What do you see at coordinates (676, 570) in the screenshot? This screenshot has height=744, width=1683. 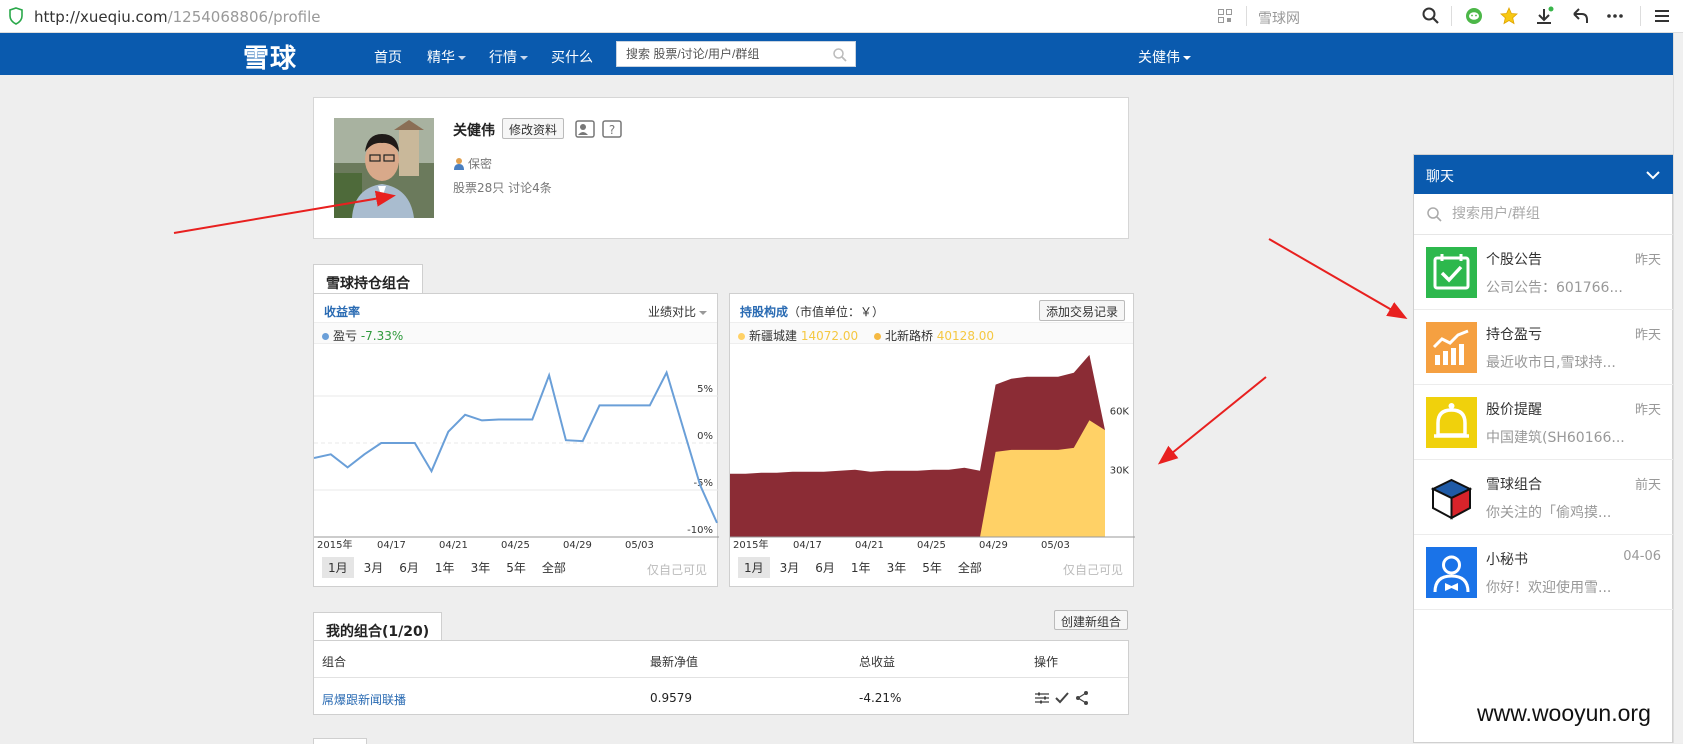 I see `private-note: 仅自己可见` at bounding box center [676, 570].